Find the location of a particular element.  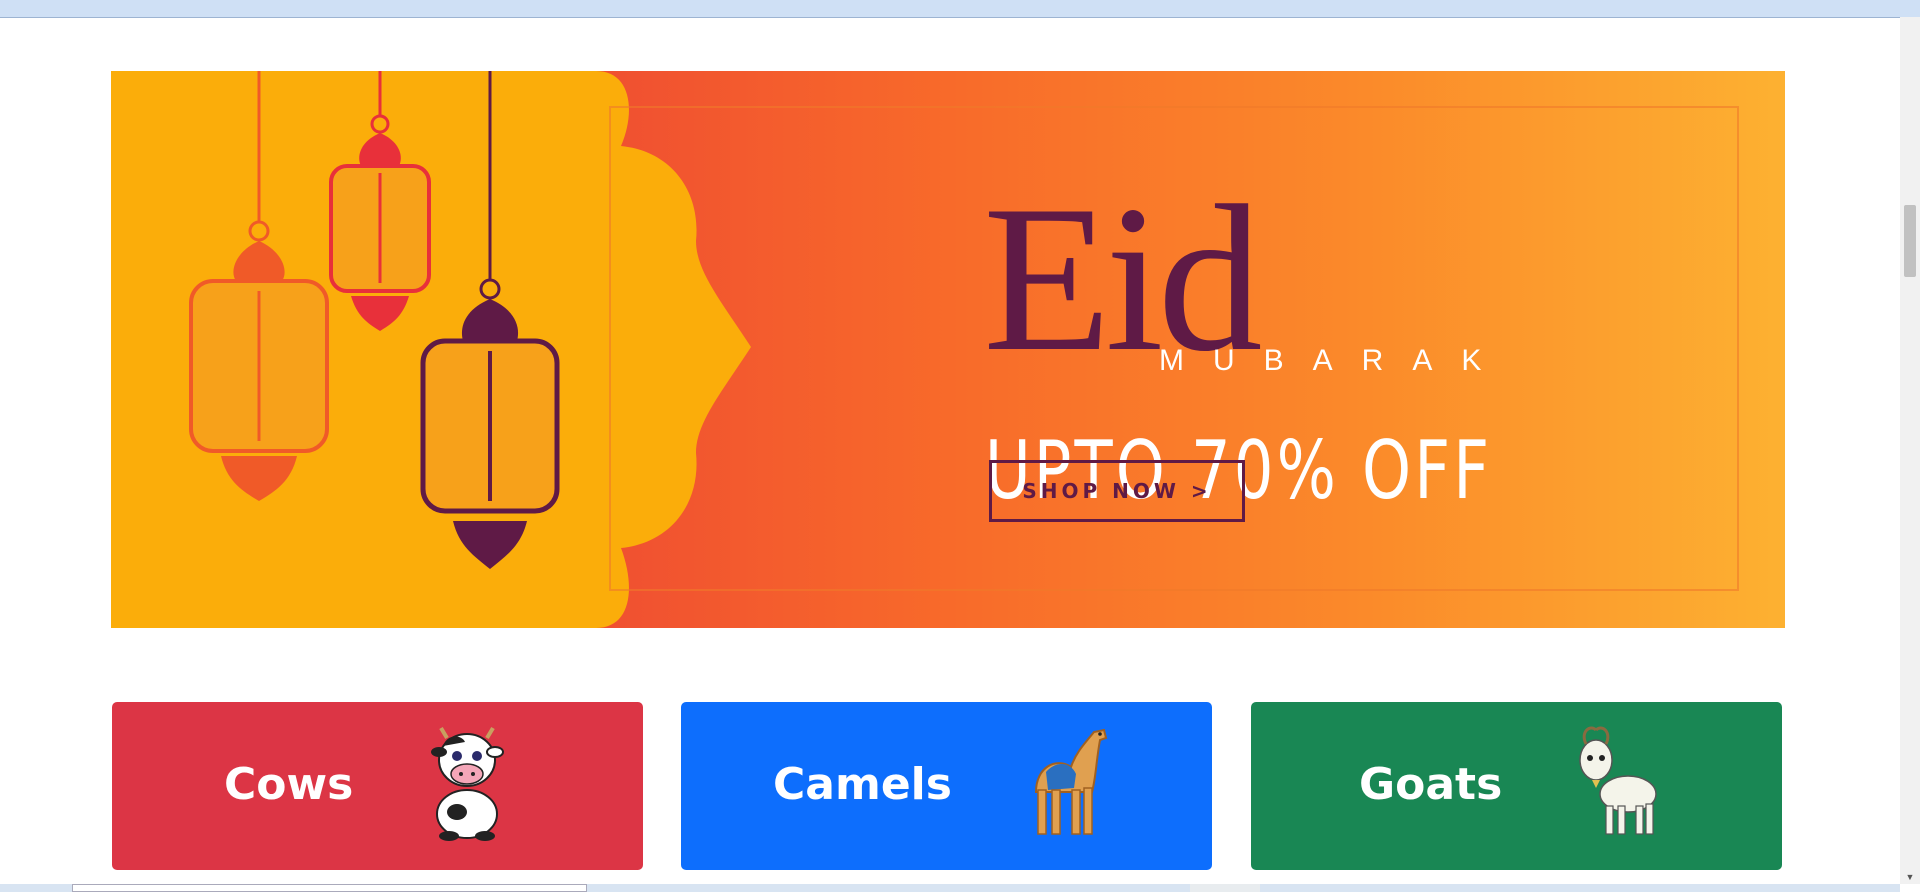

camel-icon is located at coordinates (1071, 781).